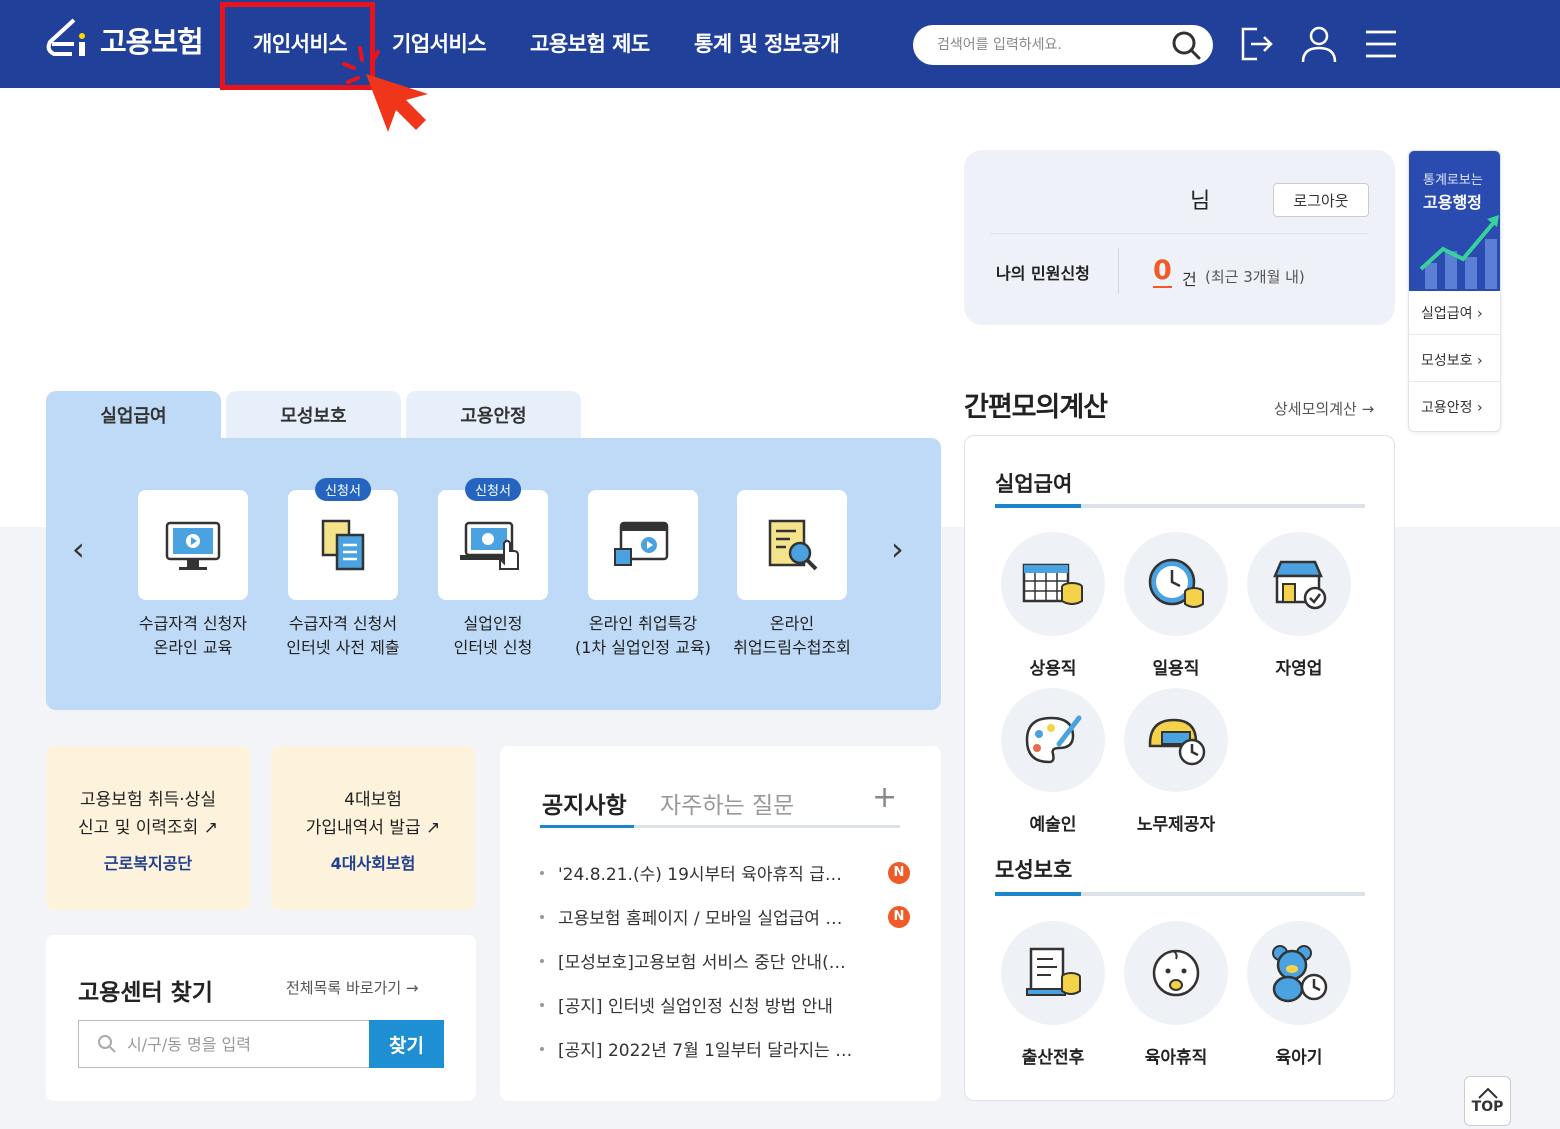 This screenshot has width=1560, height=1129. What do you see at coordinates (590, 43) in the screenshot?
I see `nav-insurance-system: 고용보험 제도` at bounding box center [590, 43].